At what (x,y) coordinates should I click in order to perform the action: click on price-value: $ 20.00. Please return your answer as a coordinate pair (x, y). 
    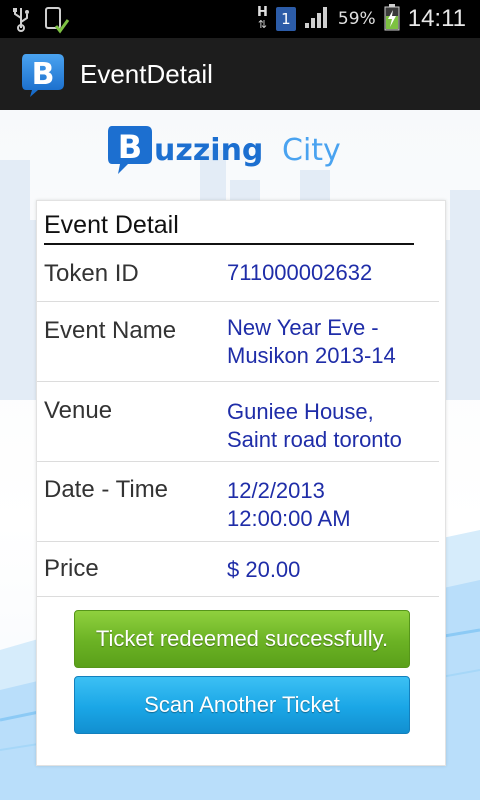
    Looking at the image, I should click on (264, 569).